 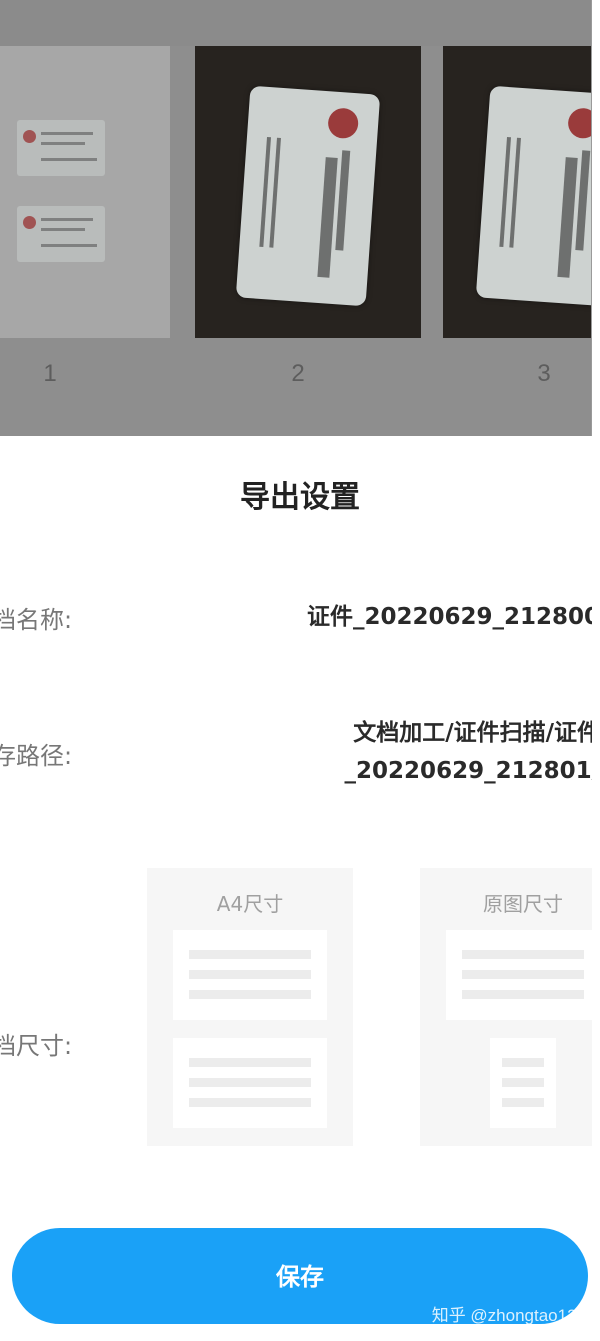 What do you see at coordinates (36, 756) in the screenshot?
I see `save-path-label: 存路径:` at bounding box center [36, 756].